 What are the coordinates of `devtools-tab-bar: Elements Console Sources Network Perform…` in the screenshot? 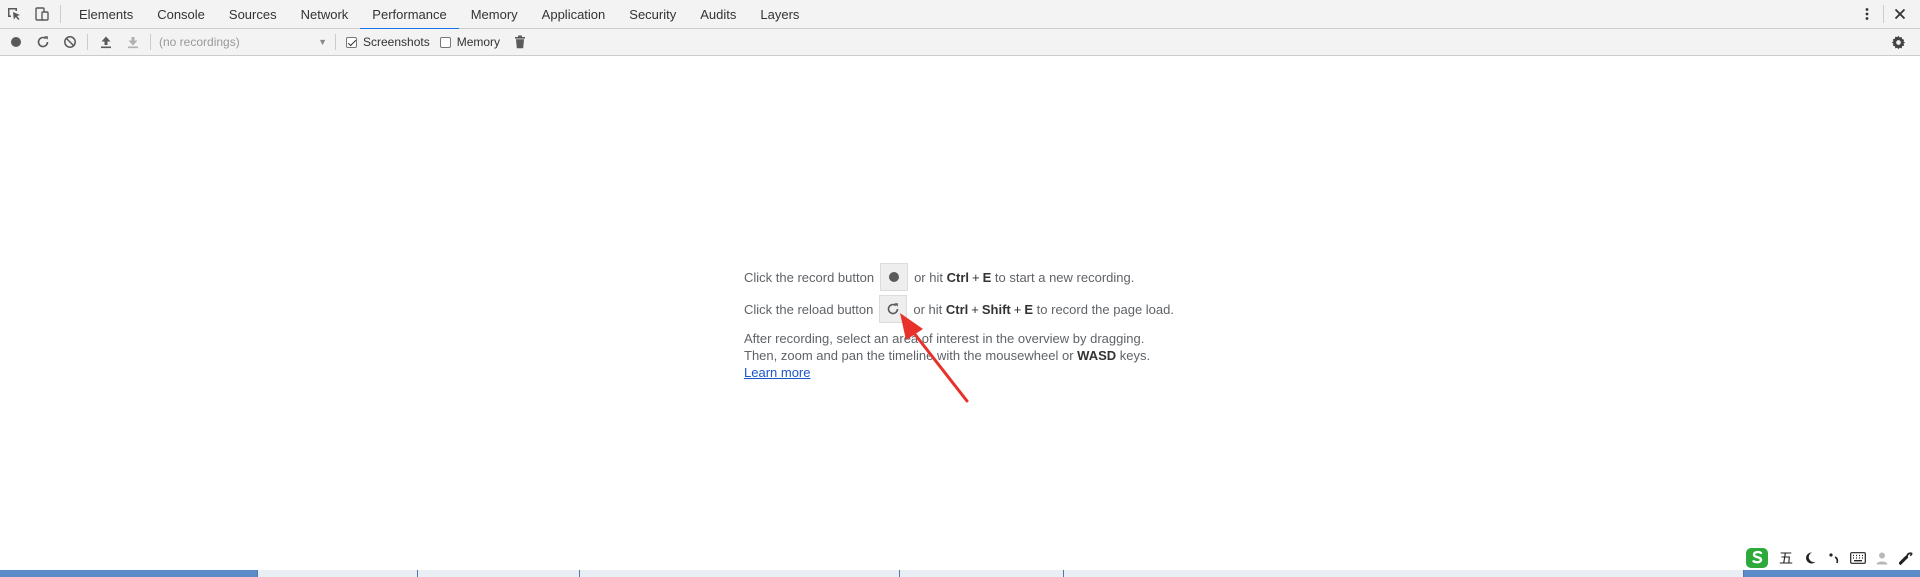 It's located at (960, 15).